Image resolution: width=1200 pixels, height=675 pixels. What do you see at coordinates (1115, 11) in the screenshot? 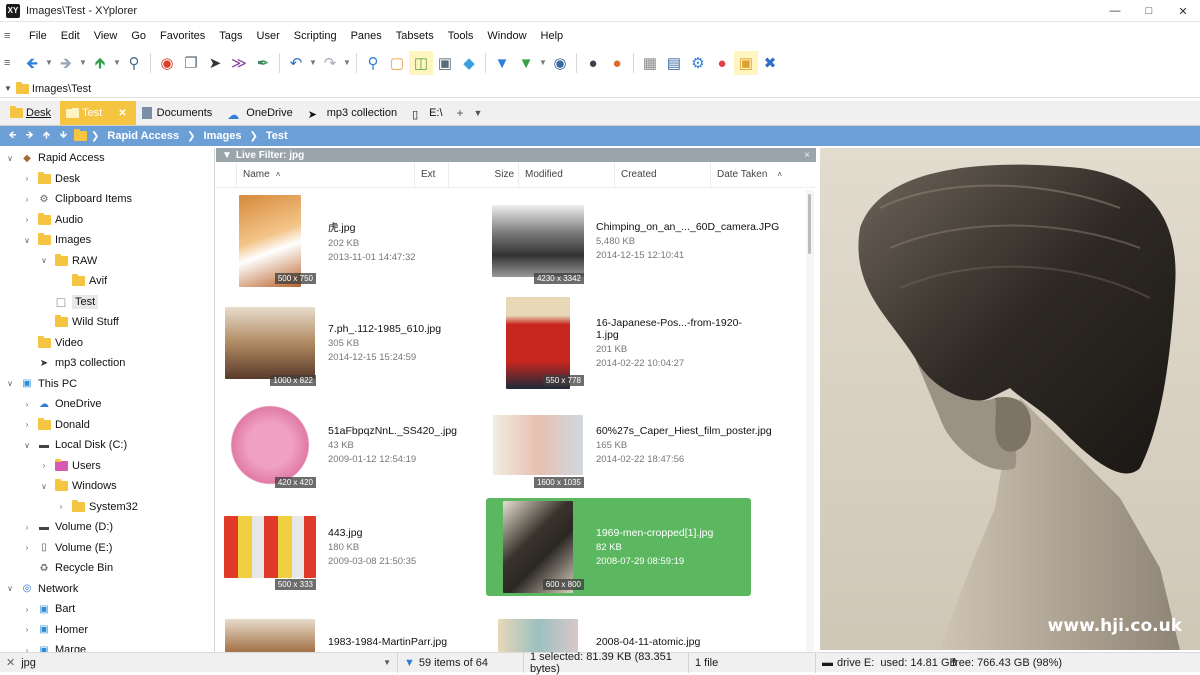
I see `minimize-button: —` at bounding box center [1115, 11].